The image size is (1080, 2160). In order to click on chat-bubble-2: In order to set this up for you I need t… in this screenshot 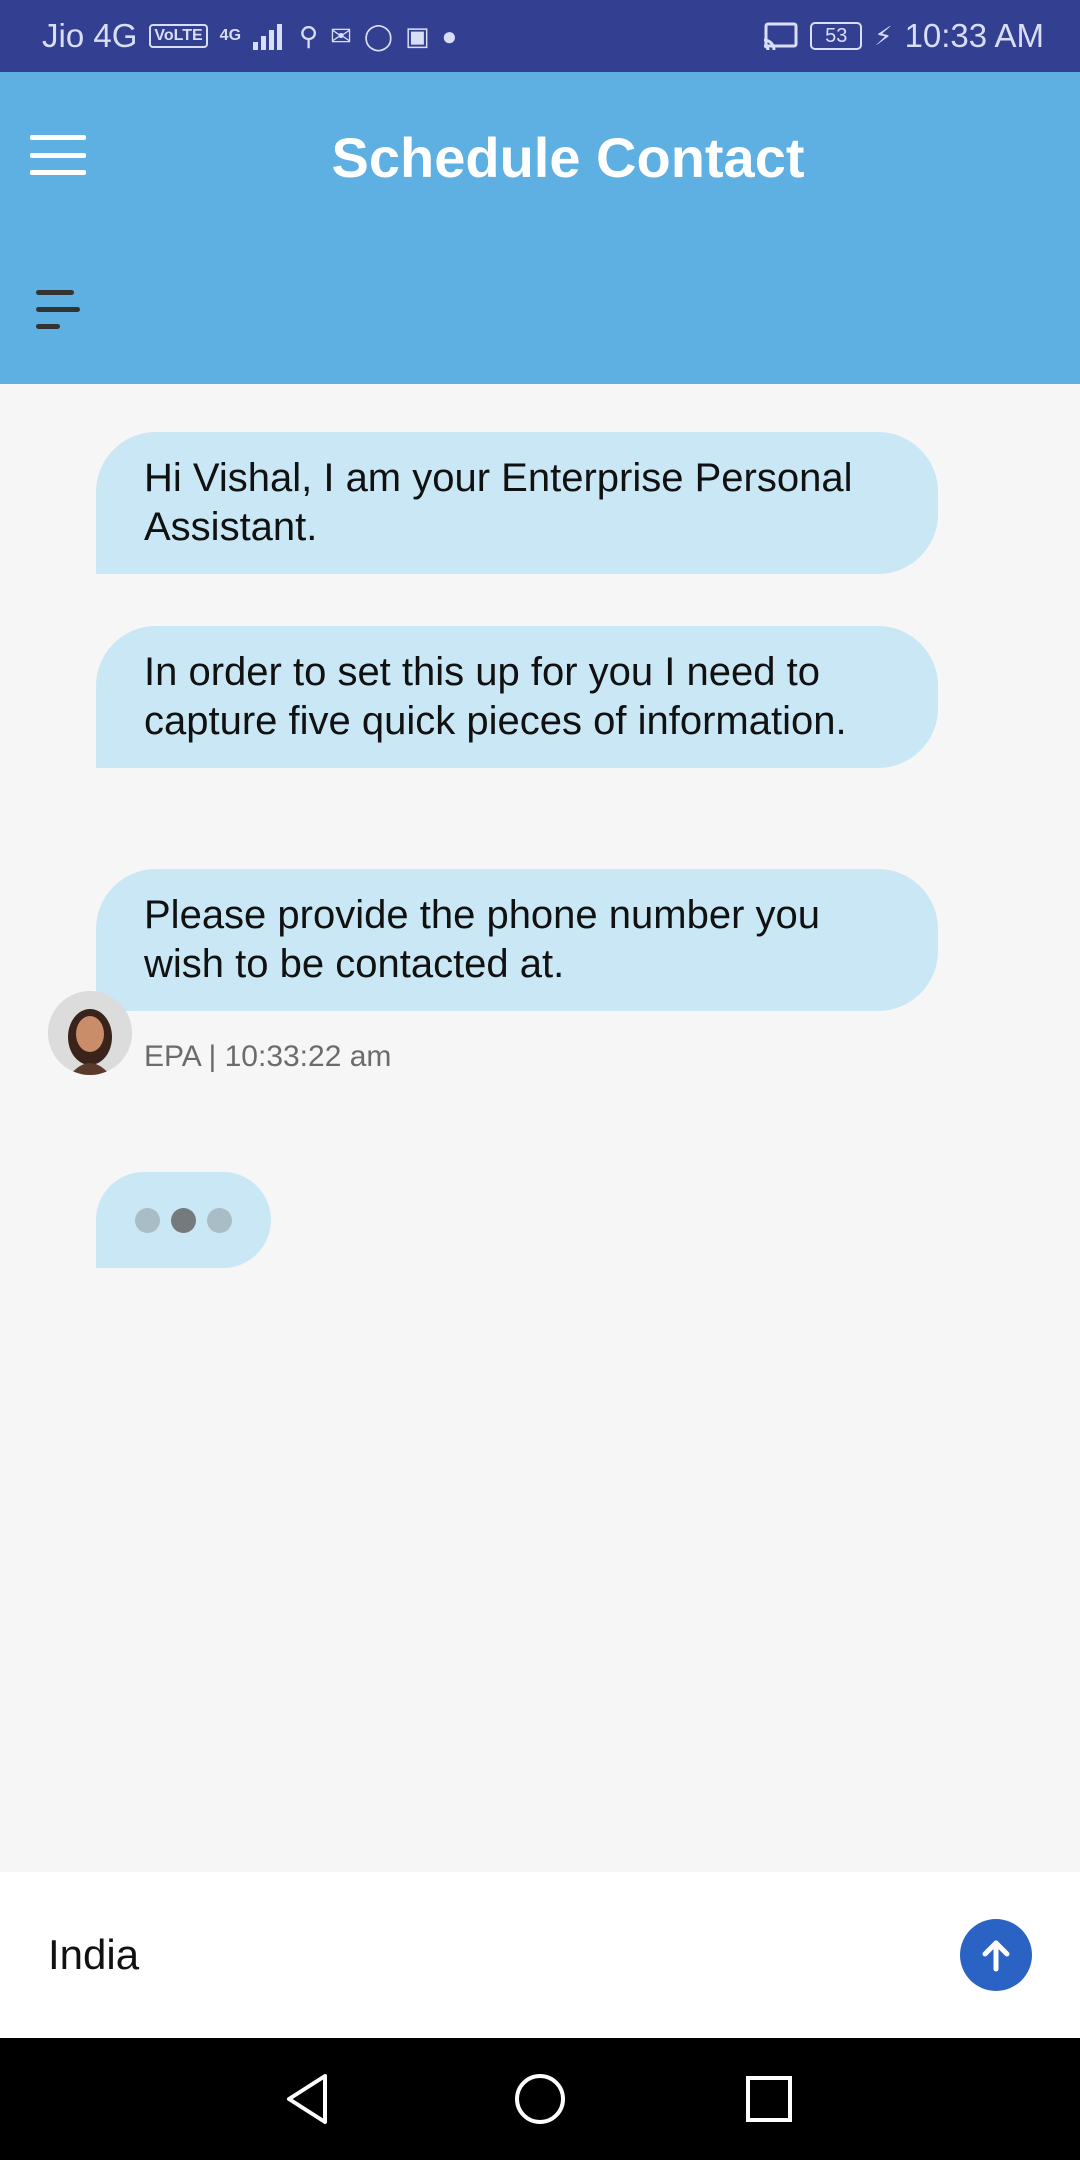, I will do `click(517, 697)`.